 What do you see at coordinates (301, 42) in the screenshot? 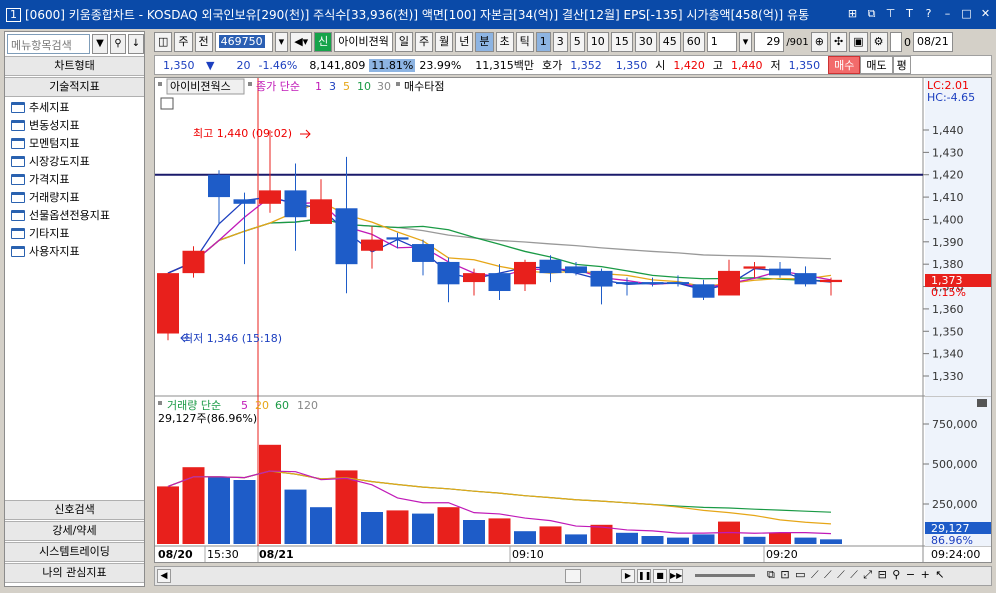
I see `speaker-icon: ◀▾` at bounding box center [301, 42].